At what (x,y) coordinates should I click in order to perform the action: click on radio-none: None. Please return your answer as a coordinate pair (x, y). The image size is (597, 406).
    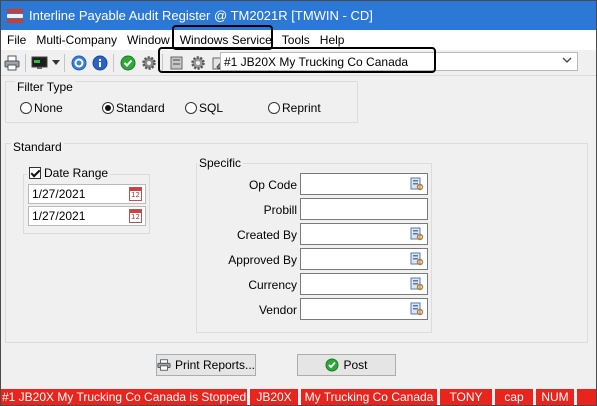
    Looking at the image, I should click on (41, 108).